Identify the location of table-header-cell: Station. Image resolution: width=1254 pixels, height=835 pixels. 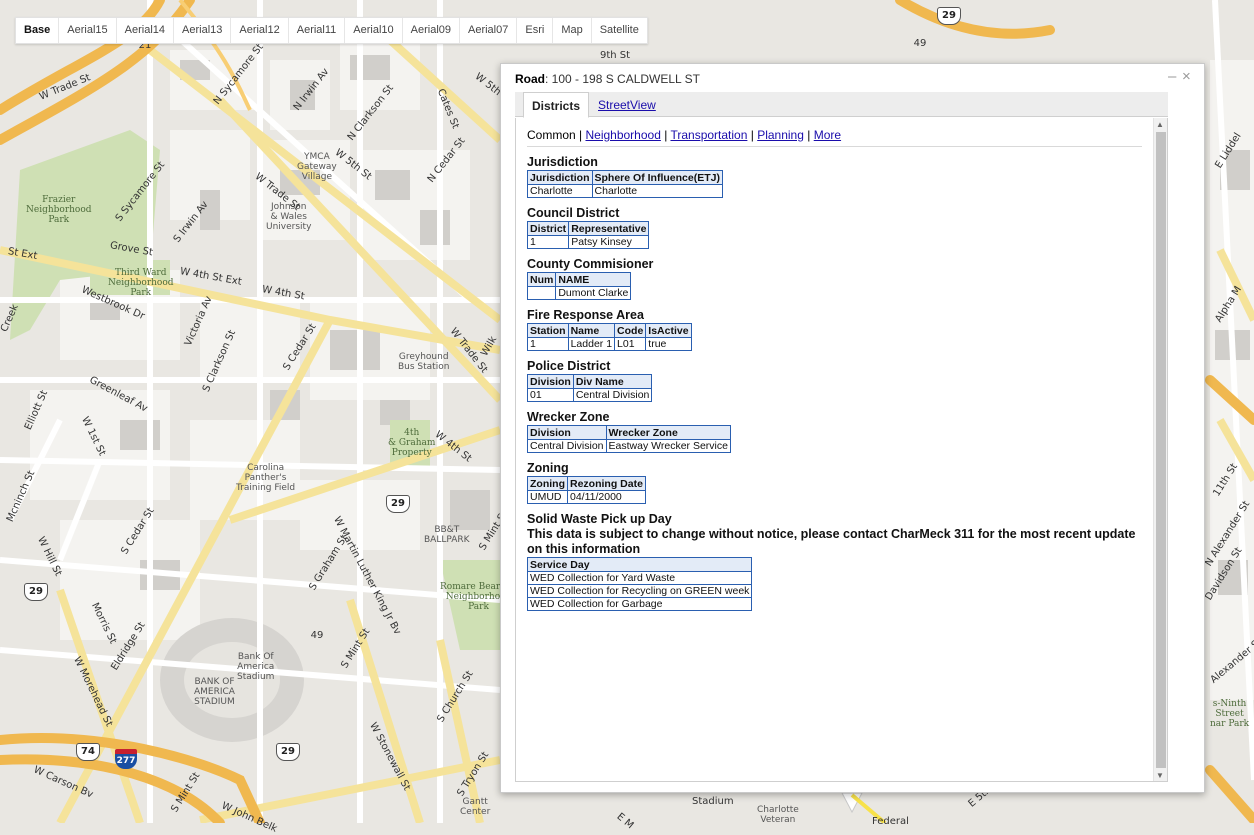
(548, 330).